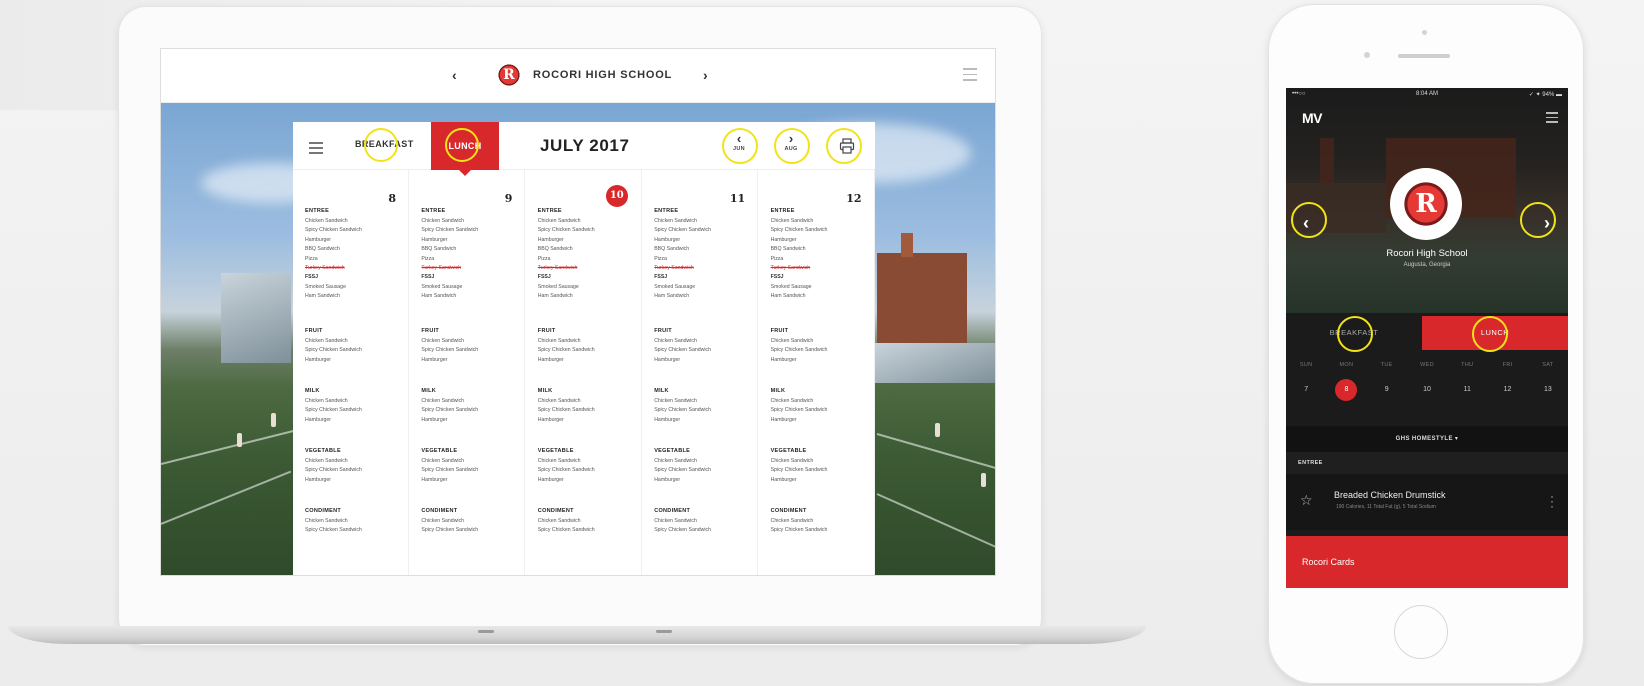 This screenshot has height=686, width=1644. What do you see at coordinates (1387, 389) in the screenshot?
I see `date-button: 9` at bounding box center [1387, 389].